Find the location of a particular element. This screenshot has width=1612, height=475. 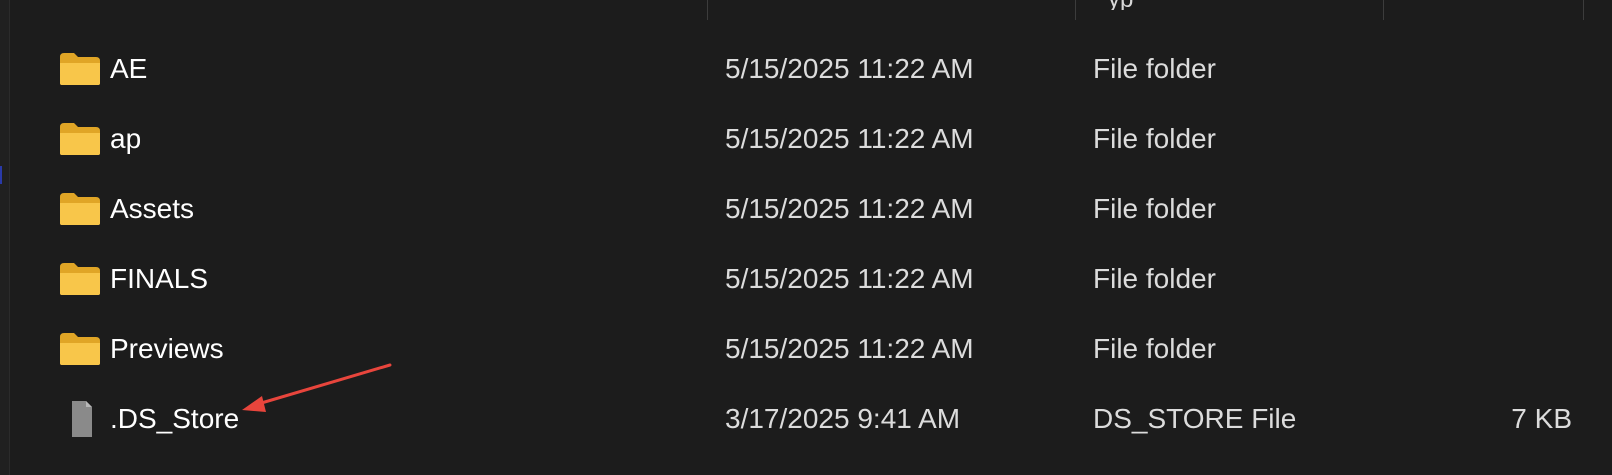

file-date-modified: 3/17/2025 9:41 AM is located at coordinates (843, 418).